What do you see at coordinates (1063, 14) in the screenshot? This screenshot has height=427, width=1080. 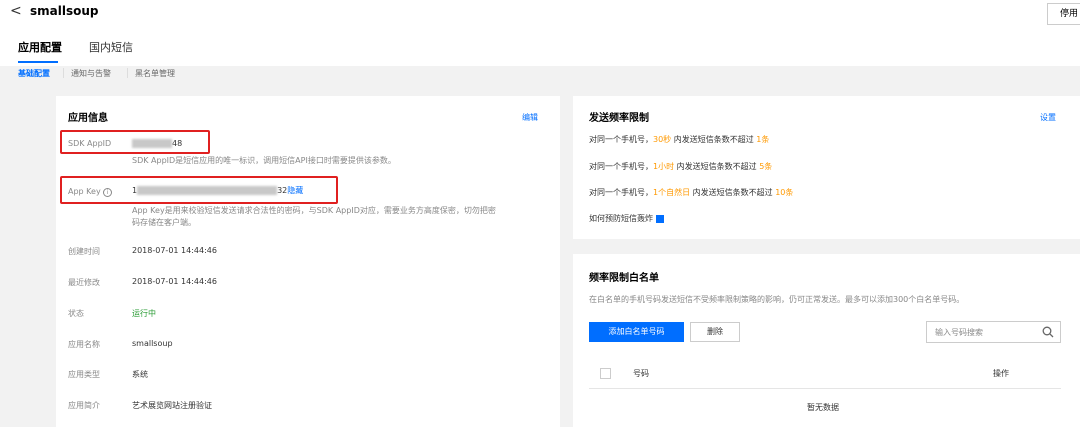 I see `disable-button: 停用` at bounding box center [1063, 14].